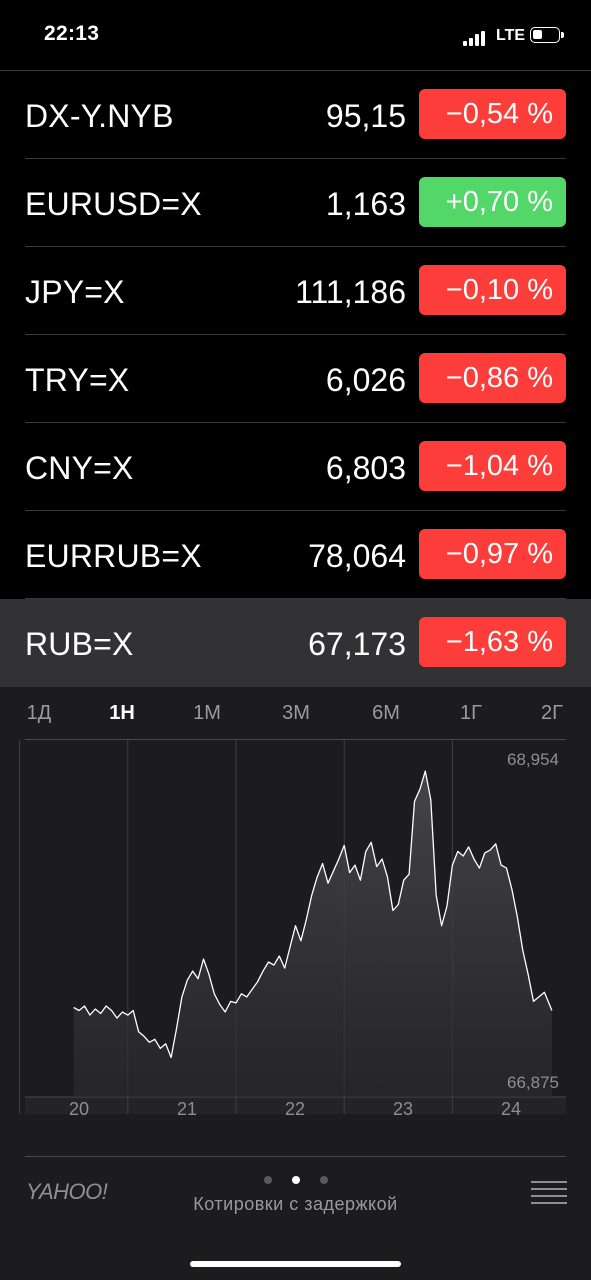 This screenshot has height=1280, width=591. Describe the element at coordinates (75, 292) in the screenshot. I see `stock-symbol: JPY=X` at that location.